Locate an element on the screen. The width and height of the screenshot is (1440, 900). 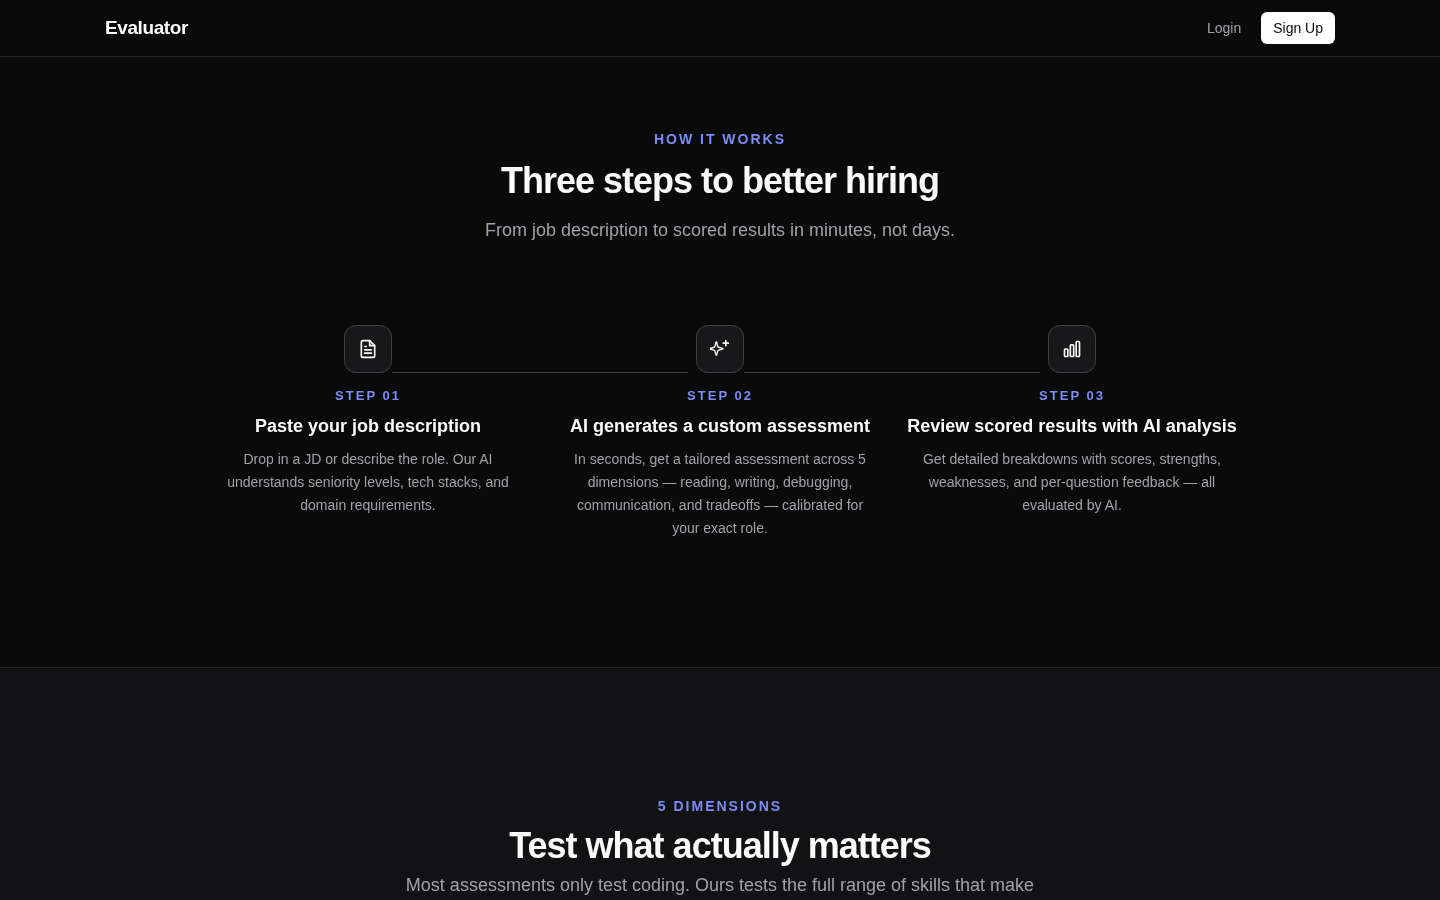
section-subtitle: Most assessments only test coding. Ours tests the full range of skills that make is located at coordinates (720, 885).